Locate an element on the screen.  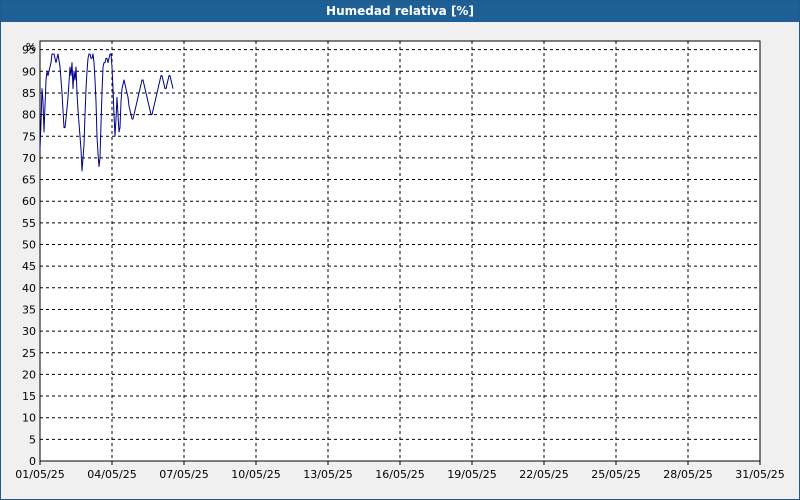
x-tick-label: 31/05/25 is located at coordinates (759, 474).